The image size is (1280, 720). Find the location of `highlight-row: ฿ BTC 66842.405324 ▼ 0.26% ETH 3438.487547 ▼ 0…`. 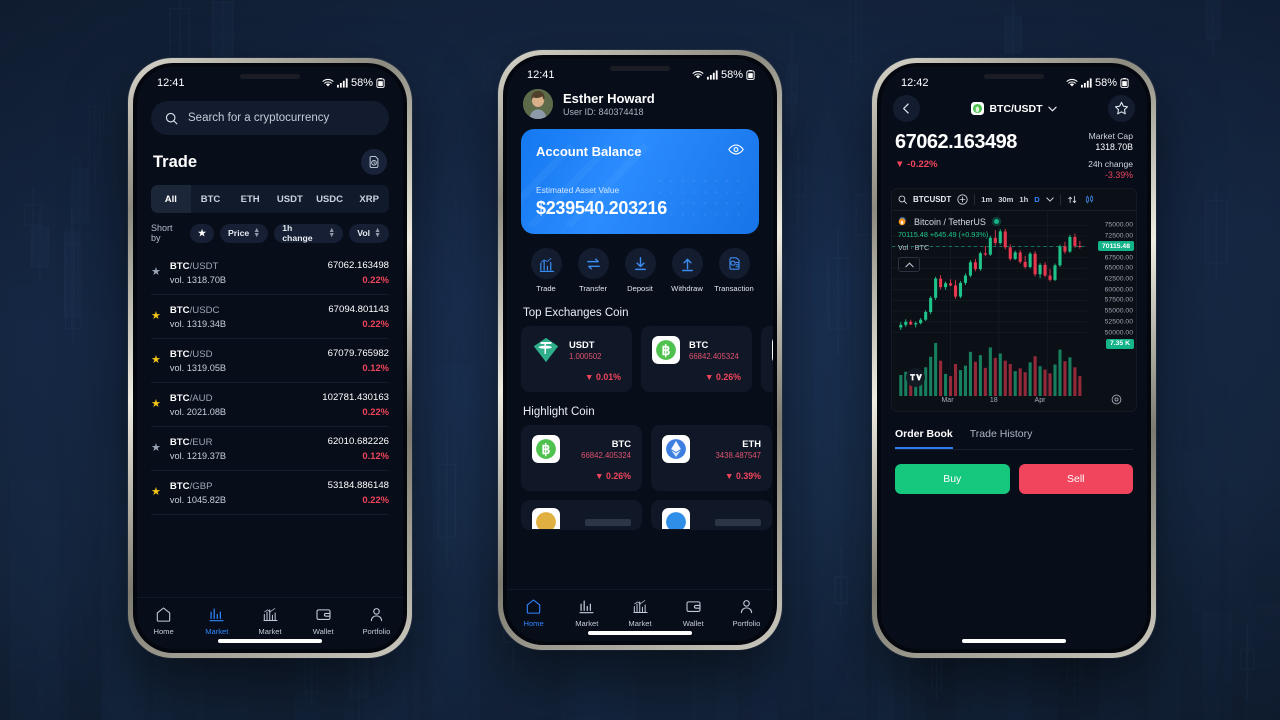

highlight-row: ฿ BTC 66842.405324 ▼ 0.26% ETH 3438.487547 ▼ 0… is located at coordinates (640, 458).